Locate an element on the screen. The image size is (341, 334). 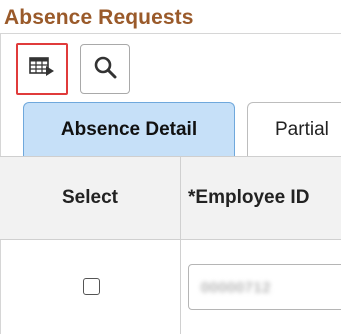
column-header-label: Select is located at coordinates (90, 197).